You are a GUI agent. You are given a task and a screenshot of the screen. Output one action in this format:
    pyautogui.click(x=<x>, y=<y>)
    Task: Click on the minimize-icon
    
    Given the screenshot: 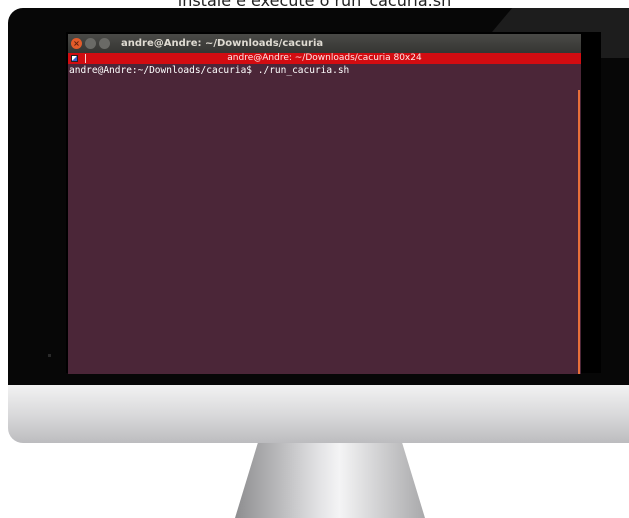 What is the action you would take?
    pyautogui.click(x=90, y=43)
    